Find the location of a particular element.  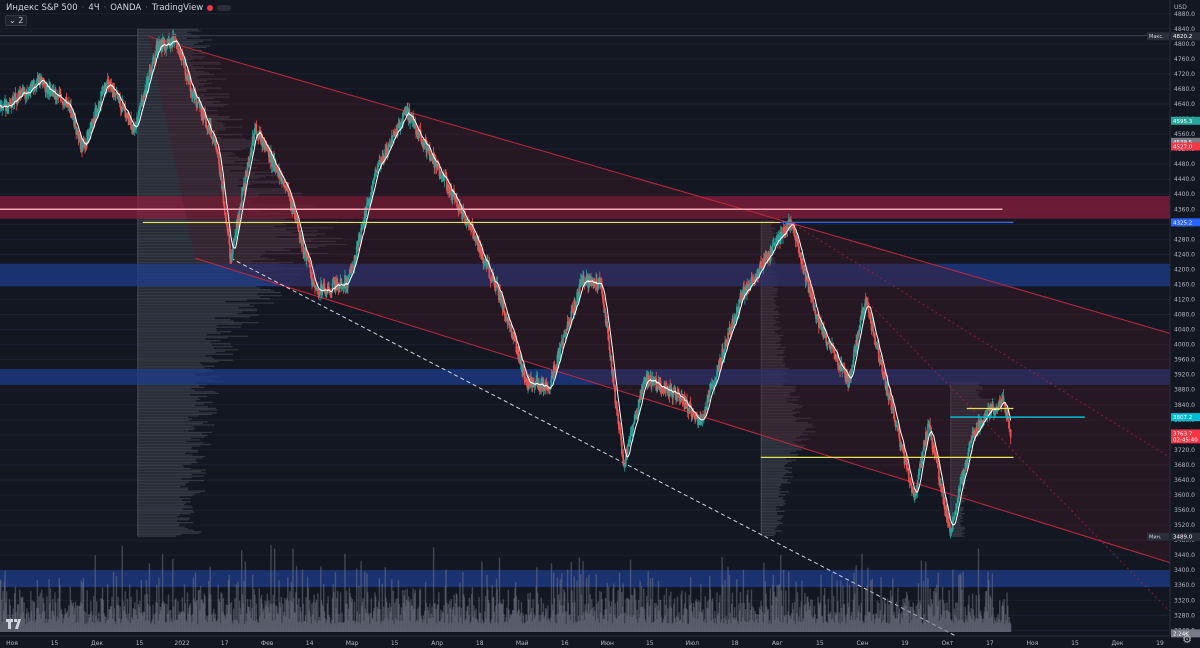

y-tick-label: 3640.0 is located at coordinates (1184, 480).